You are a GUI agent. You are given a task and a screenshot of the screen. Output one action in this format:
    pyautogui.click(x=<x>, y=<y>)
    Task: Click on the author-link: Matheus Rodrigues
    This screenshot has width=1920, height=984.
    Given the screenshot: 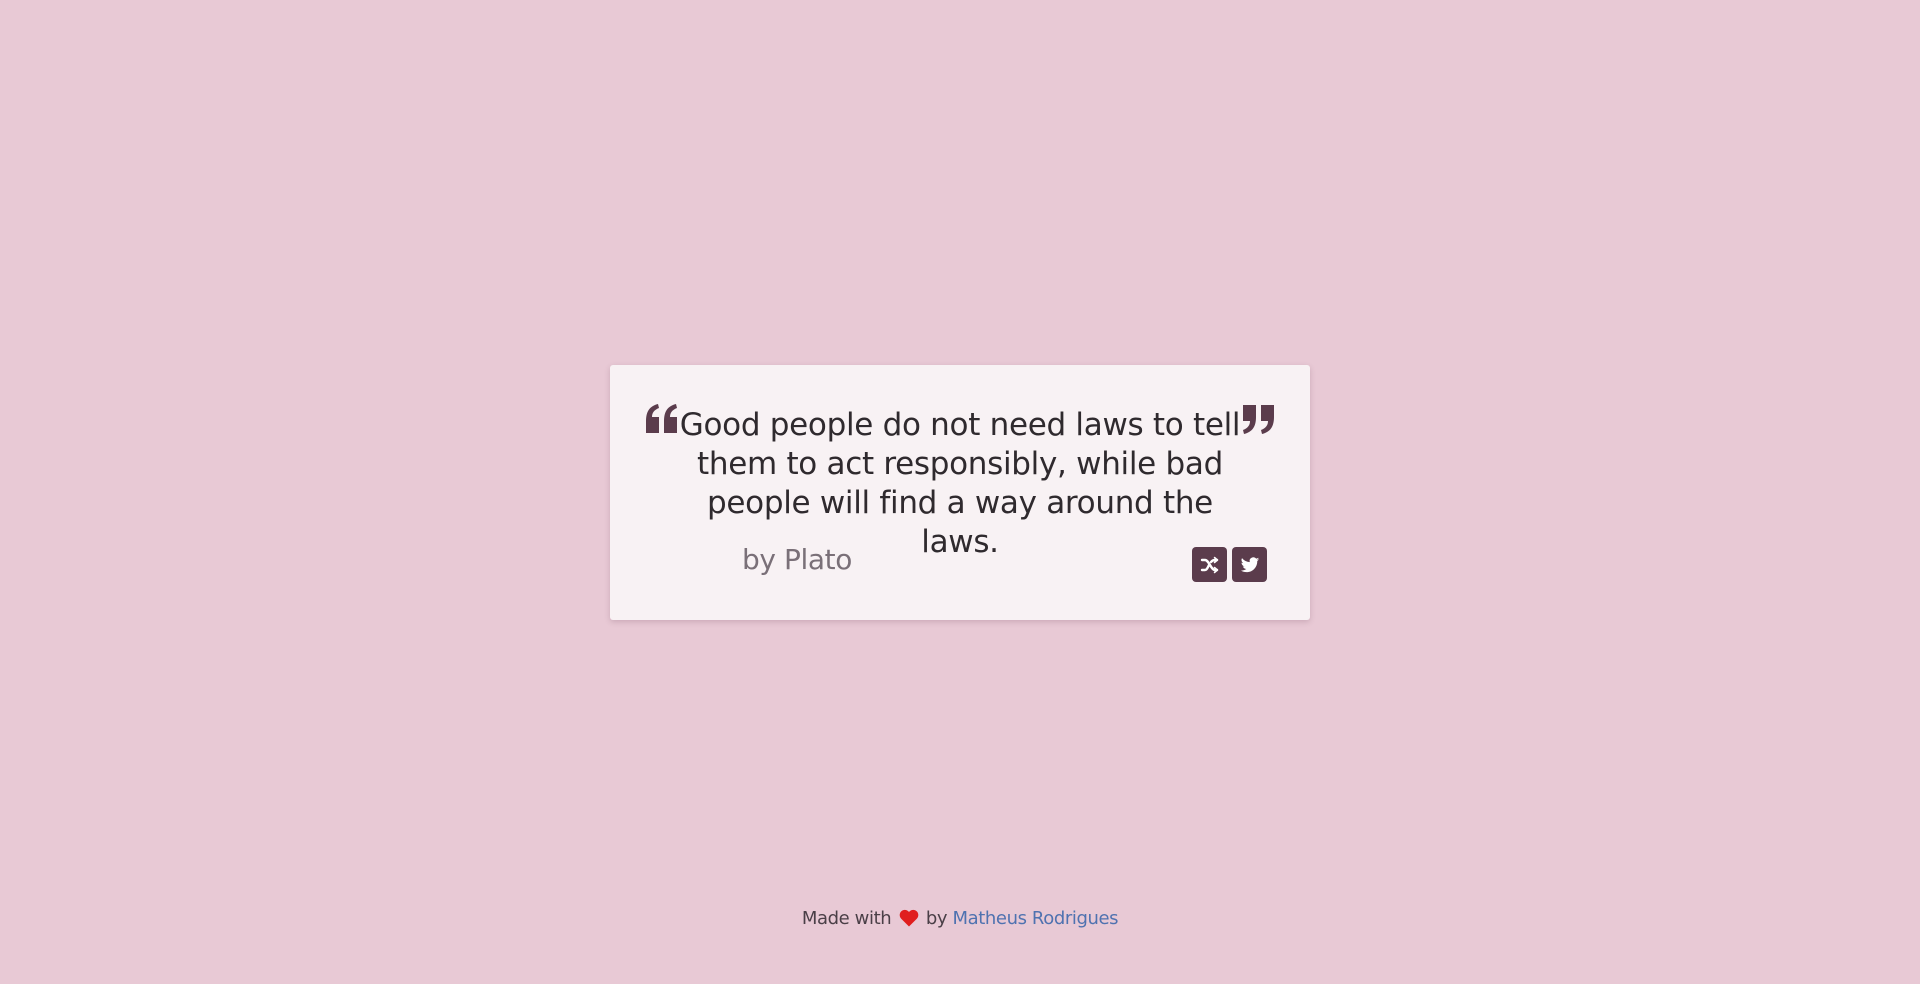 What is the action you would take?
    pyautogui.click(x=1036, y=918)
    